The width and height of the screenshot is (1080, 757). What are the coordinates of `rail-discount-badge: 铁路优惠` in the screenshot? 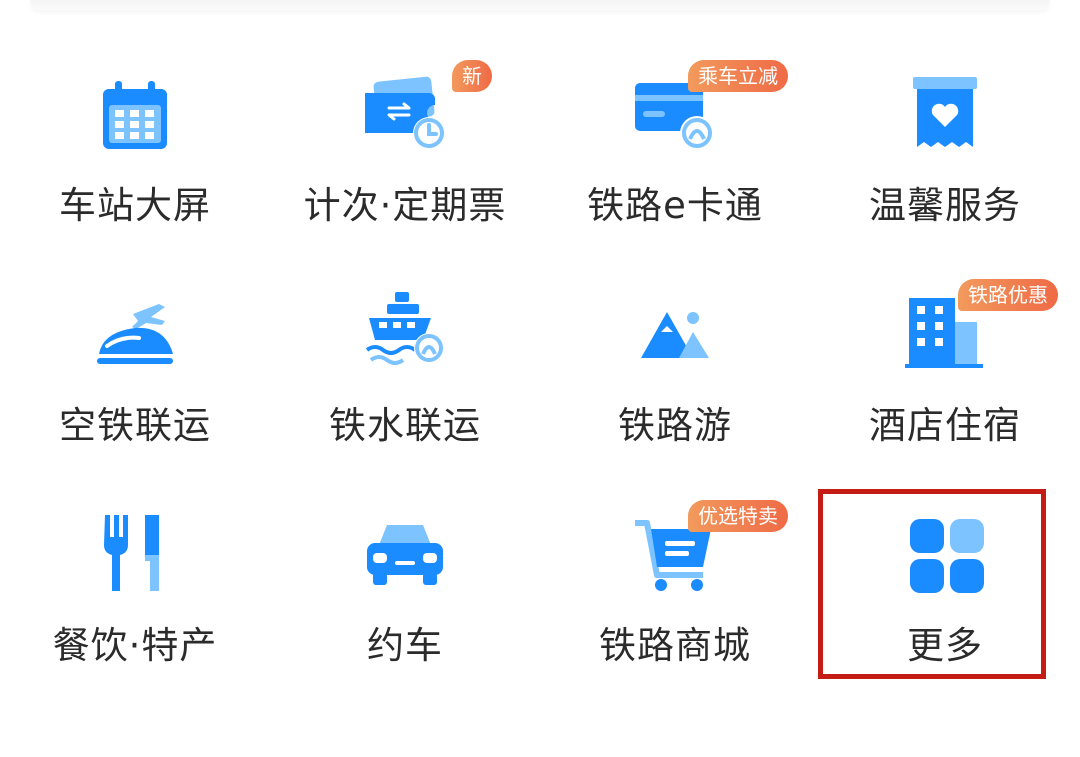 It's located at (1008, 295).